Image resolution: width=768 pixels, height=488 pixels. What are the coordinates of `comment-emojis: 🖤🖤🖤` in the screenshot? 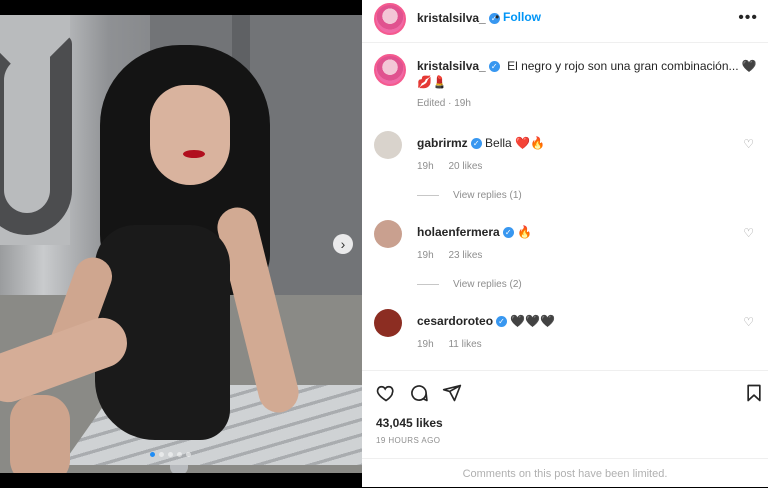 It's located at (533, 321).